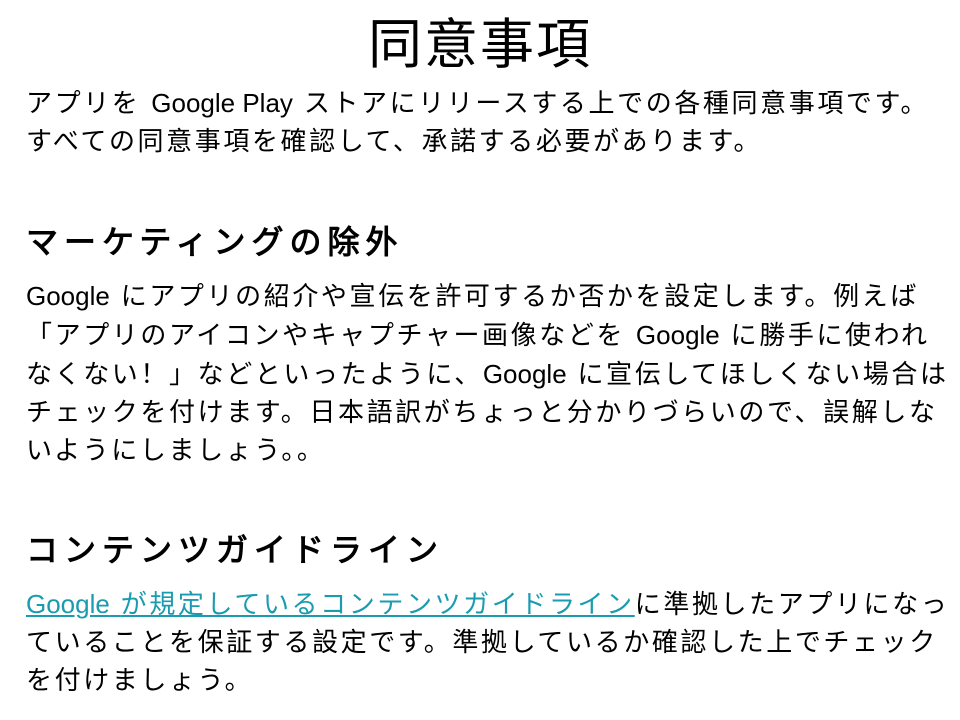  What do you see at coordinates (524, 374) in the screenshot?
I see `marketing-text-5: Google` at bounding box center [524, 374].